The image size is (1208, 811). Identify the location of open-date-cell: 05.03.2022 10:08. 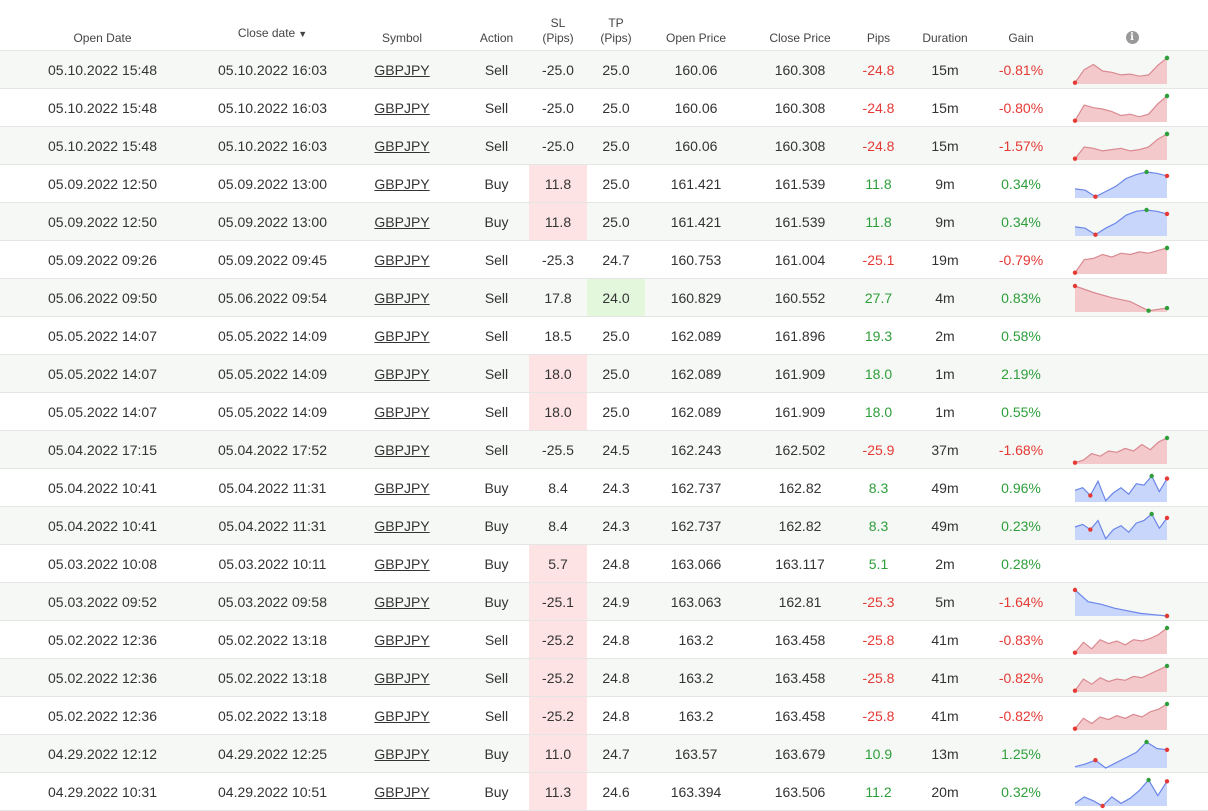
(102, 563).